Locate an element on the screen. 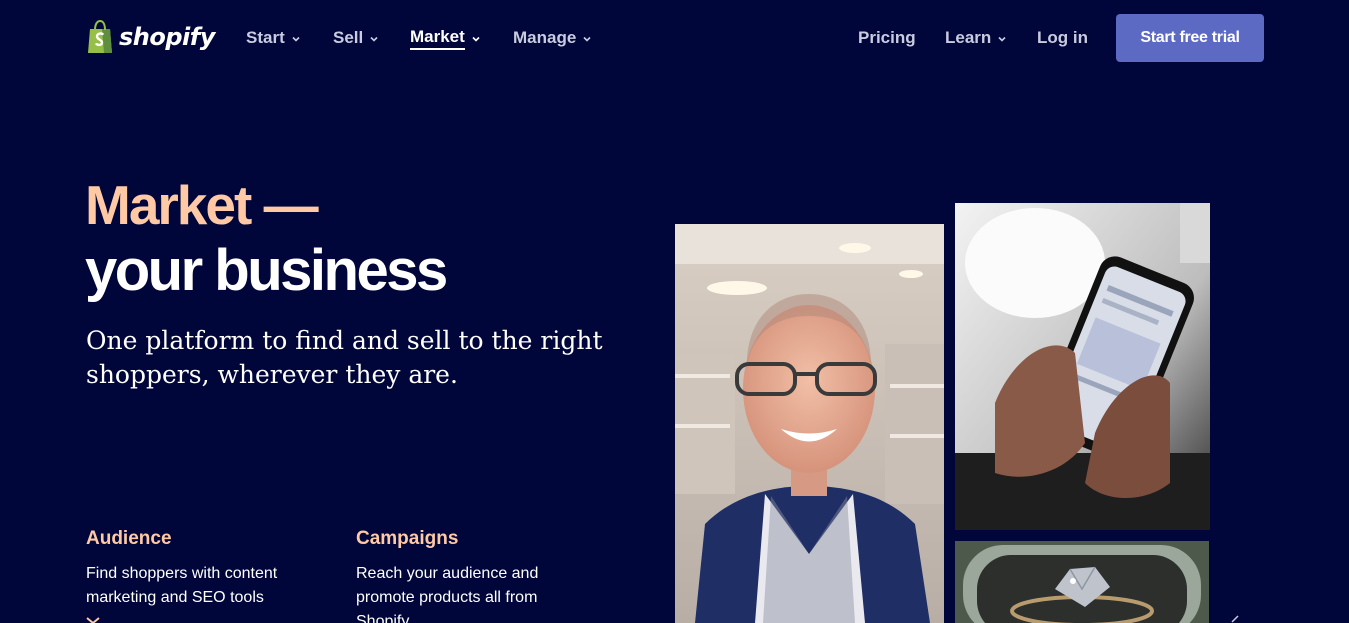 The height and width of the screenshot is (623, 1349). shopify-wordmark: shopify is located at coordinates (167, 37).